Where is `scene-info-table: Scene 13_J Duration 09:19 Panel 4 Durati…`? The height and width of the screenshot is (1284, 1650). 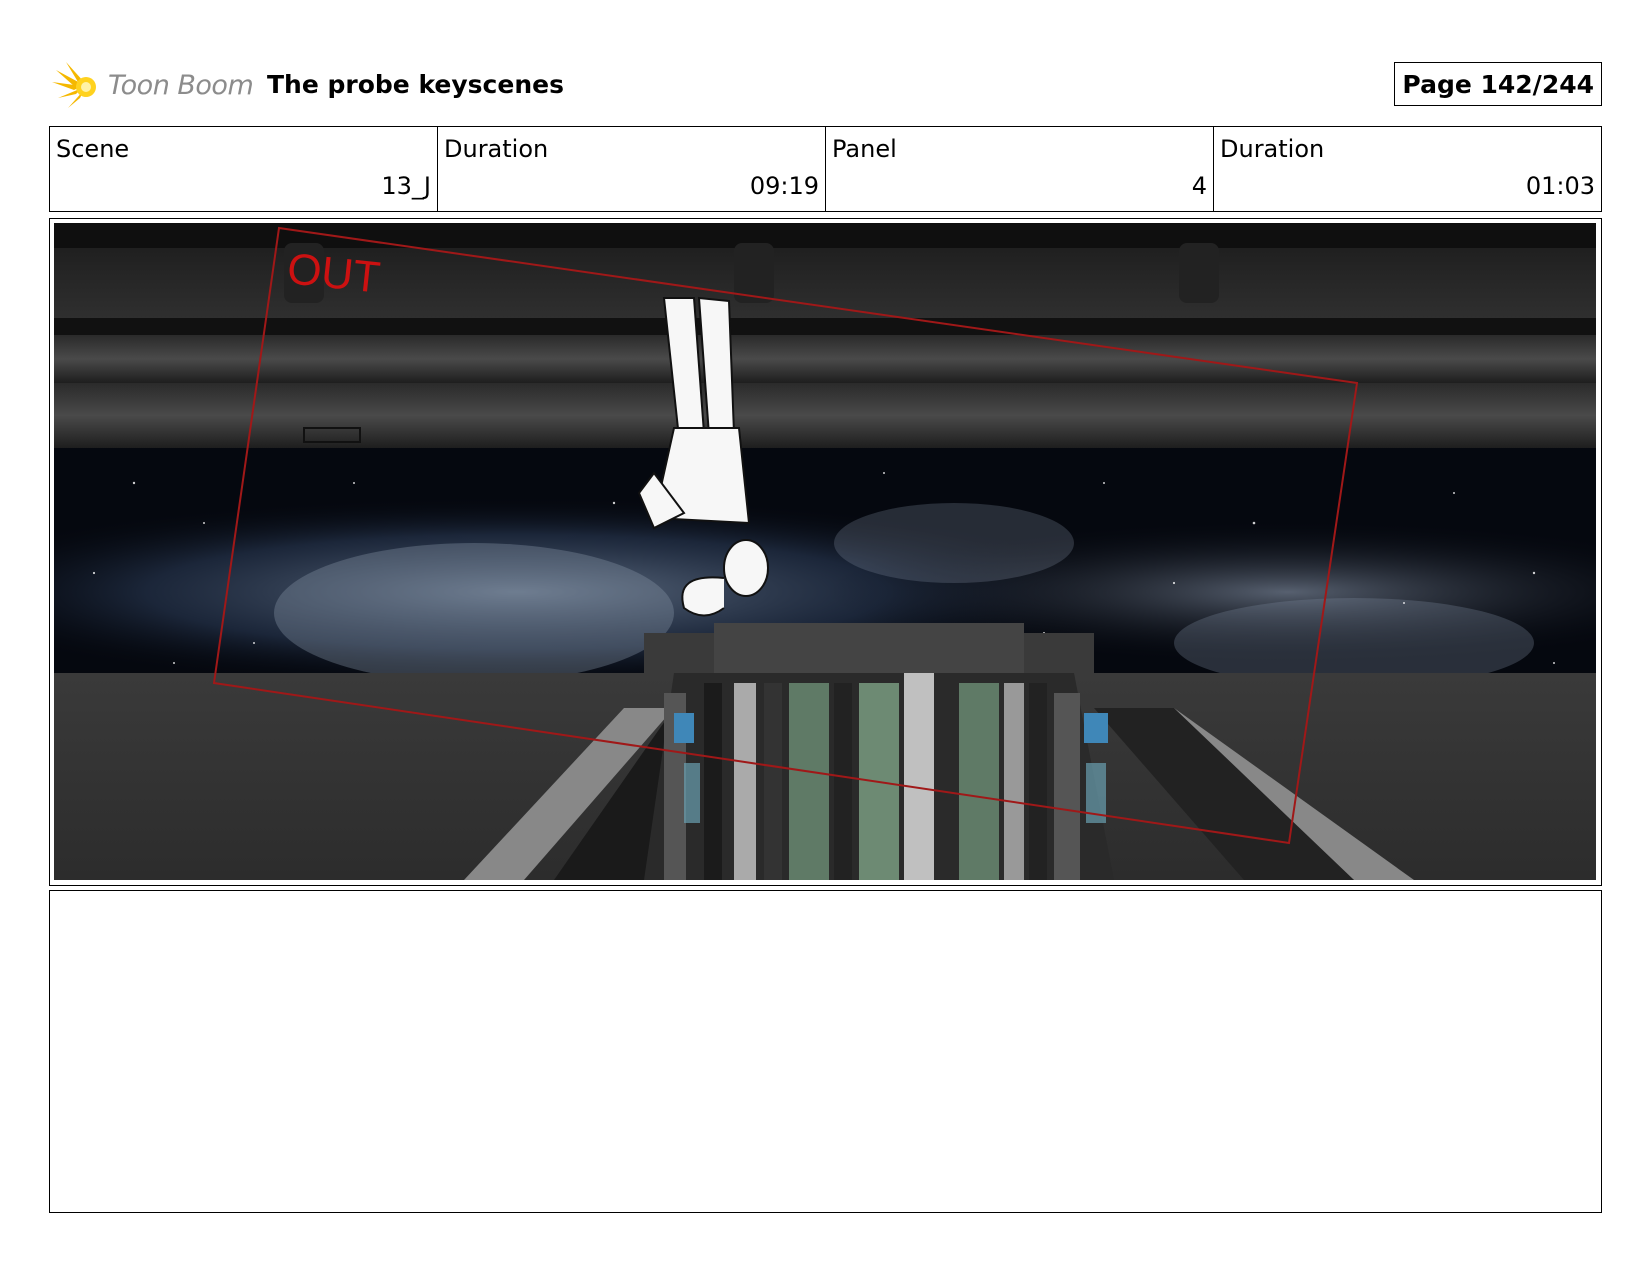 scene-info-table: Scene 13_J Duration 09:19 Panel 4 Durati… is located at coordinates (825, 169).